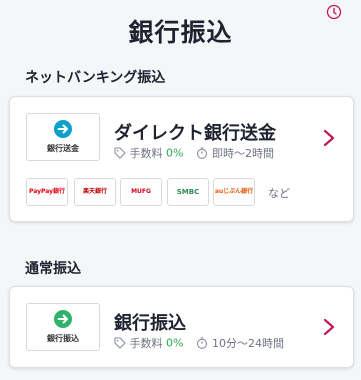 Image resolution: width=361 pixels, height=380 pixels. I want to click on bank-logo-aujibun: auじぶん銀行, so click(234, 192).